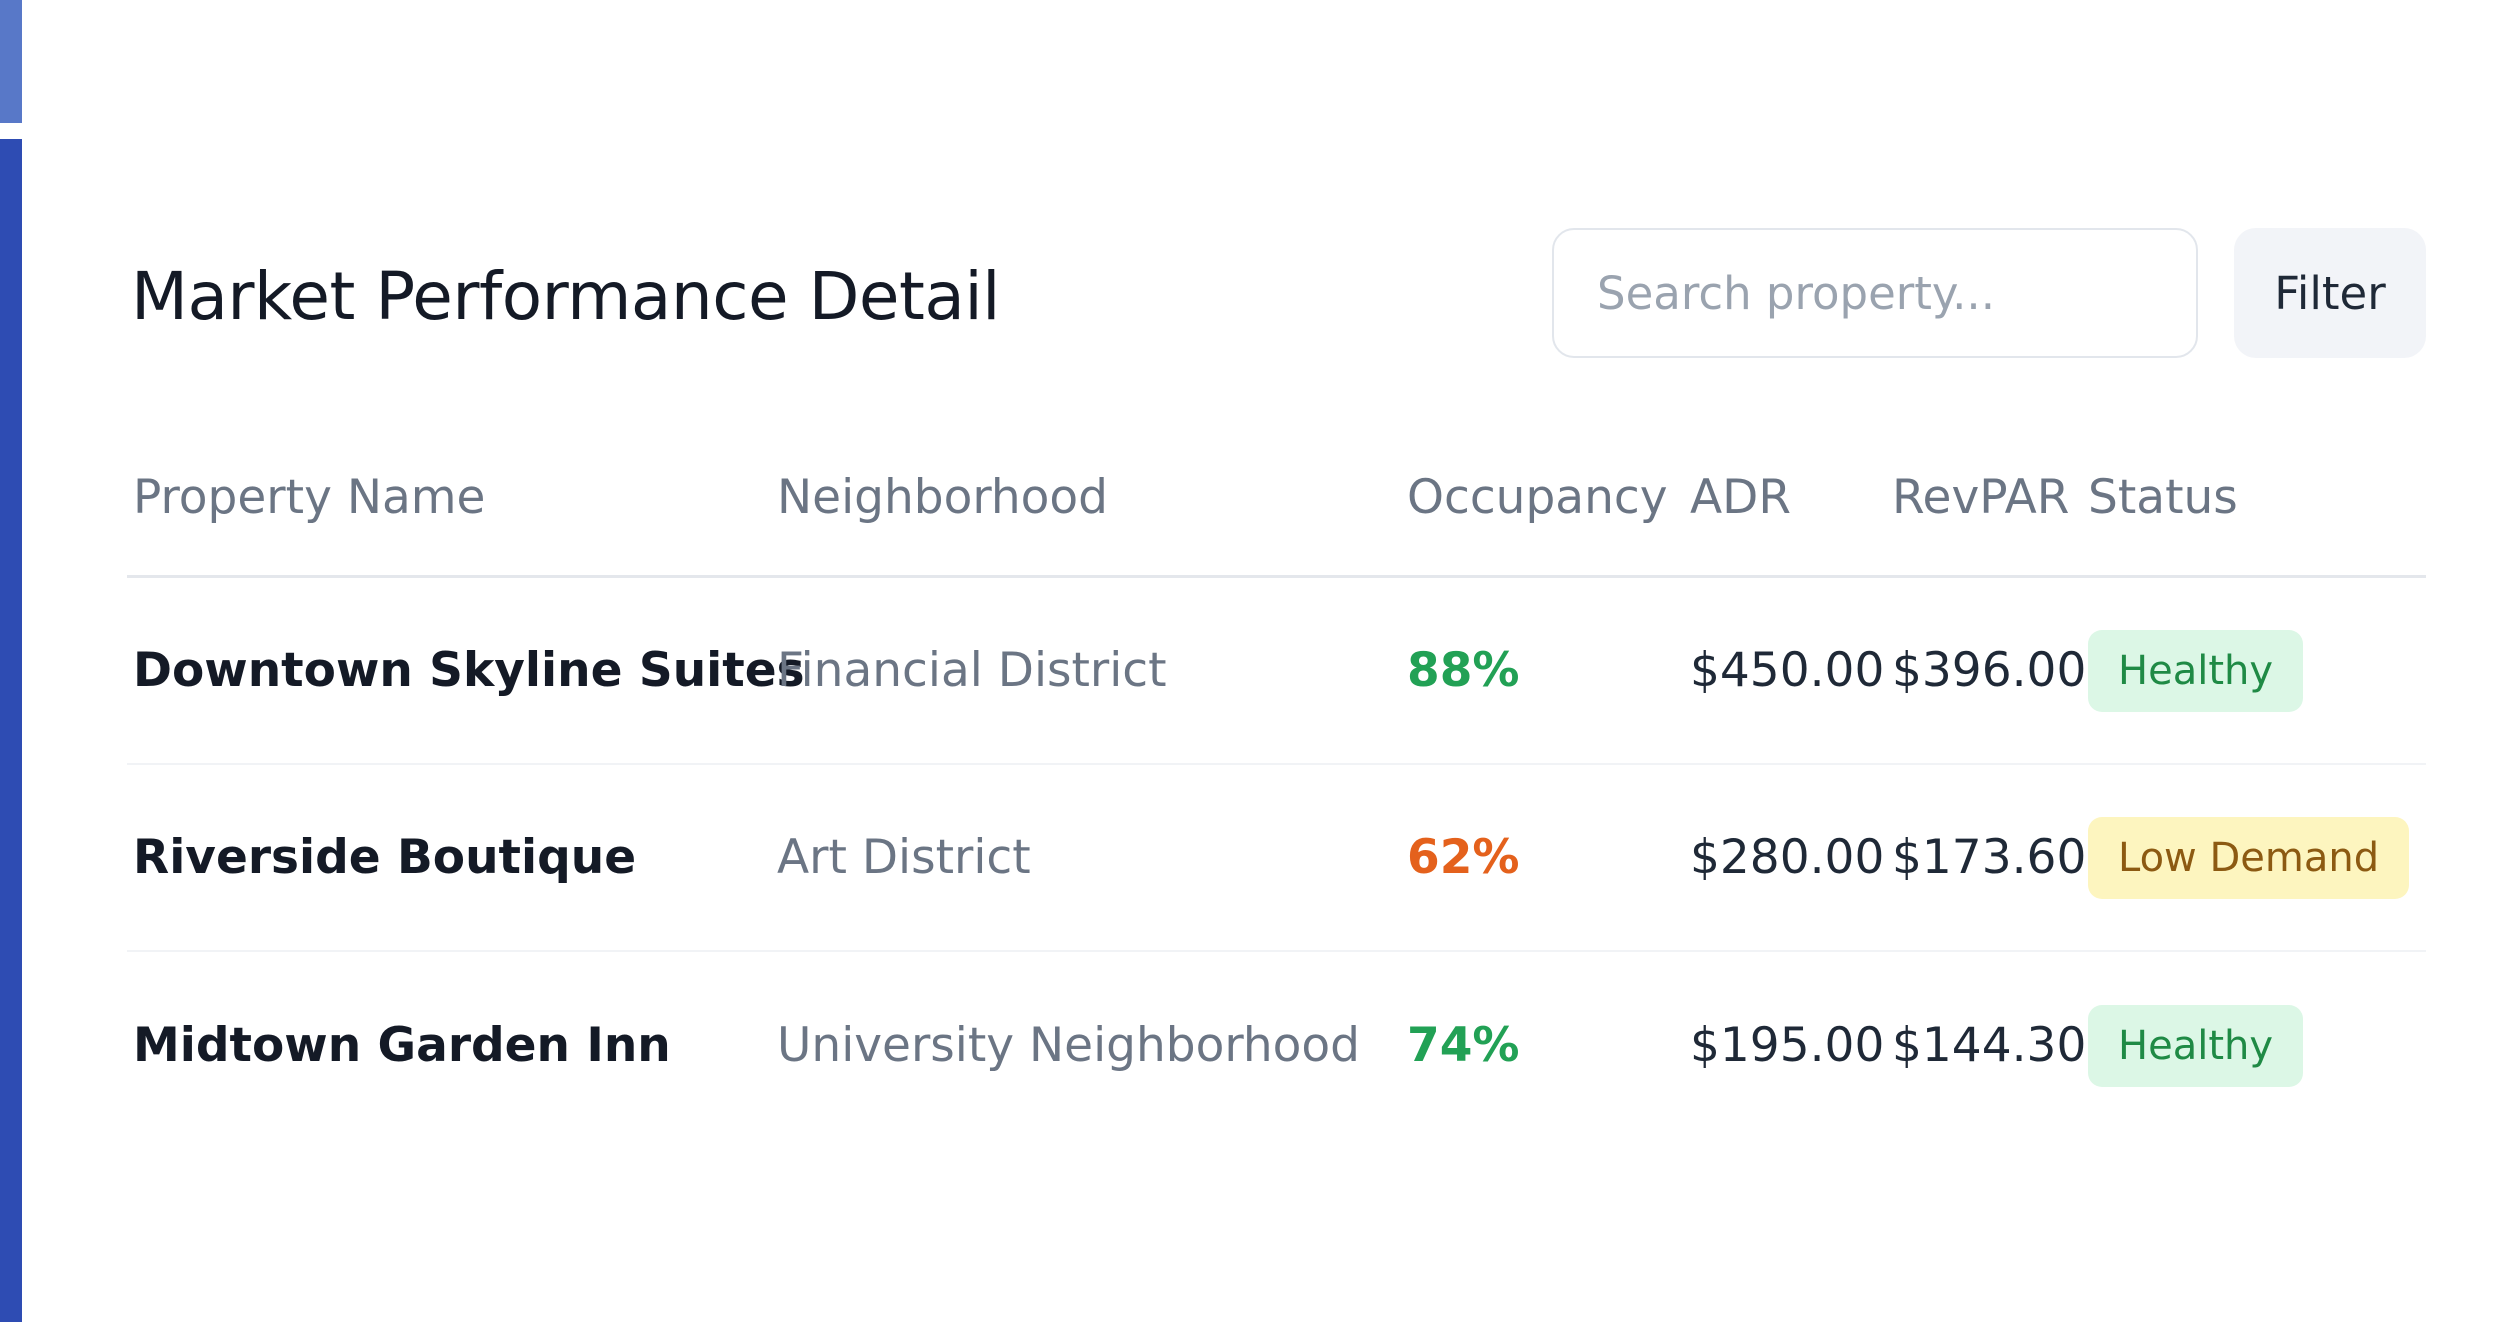 Image resolution: width=2507 pixels, height=1322 pixels. I want to click on column-header-neighborhood: Neighborhood, so click(942, 497).